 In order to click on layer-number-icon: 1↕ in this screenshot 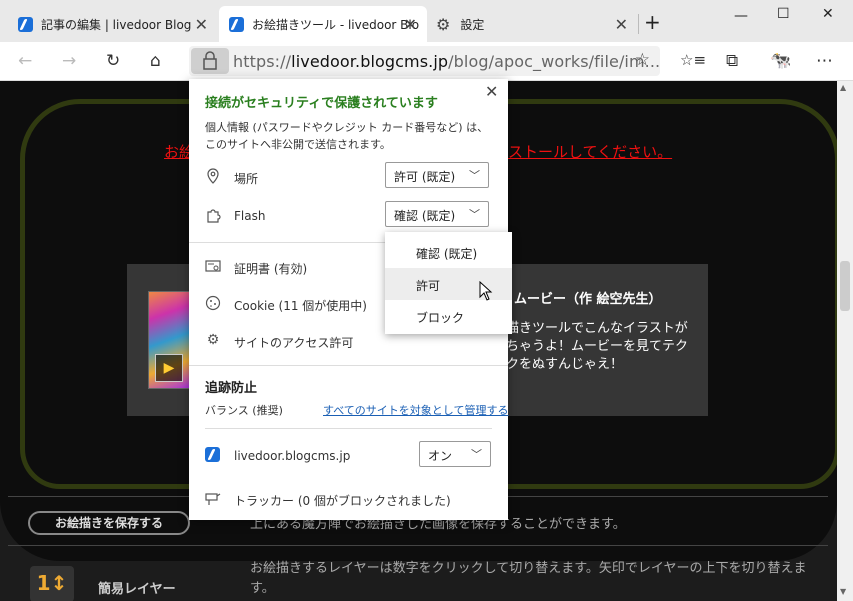, I will do `click(52, 583)`.